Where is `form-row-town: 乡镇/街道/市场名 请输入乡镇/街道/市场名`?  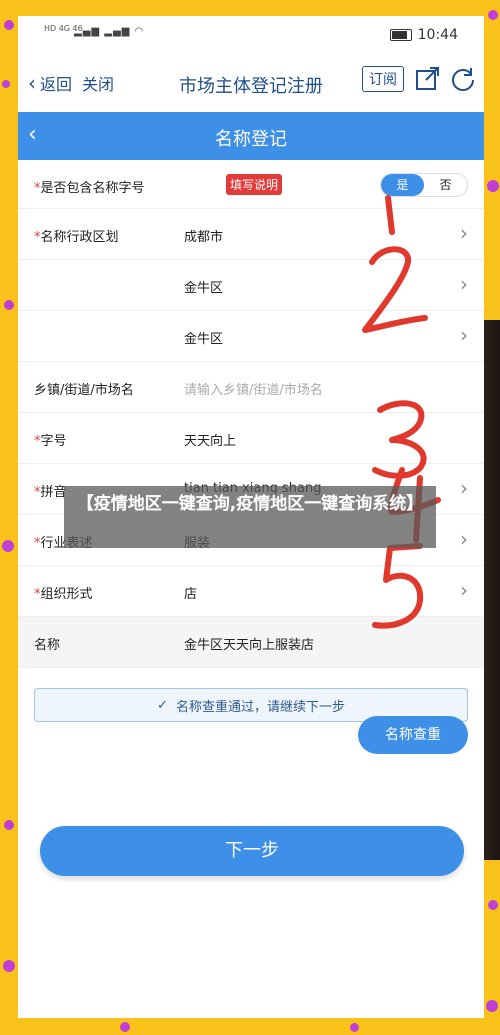
form-row-town: 乡镇/街道/市场名 请输入乡镇/街道/市场名 is located at coordinates (251, 387).